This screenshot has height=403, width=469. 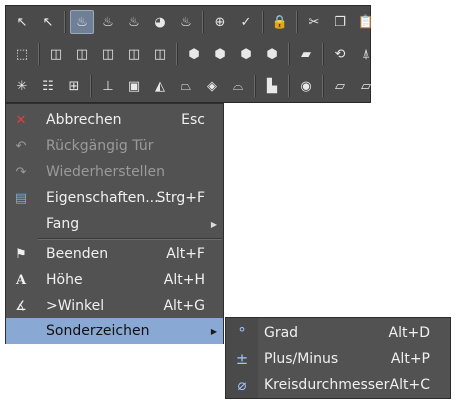 I want to click on copy-icon: ❐, so click(x=340, y=22).